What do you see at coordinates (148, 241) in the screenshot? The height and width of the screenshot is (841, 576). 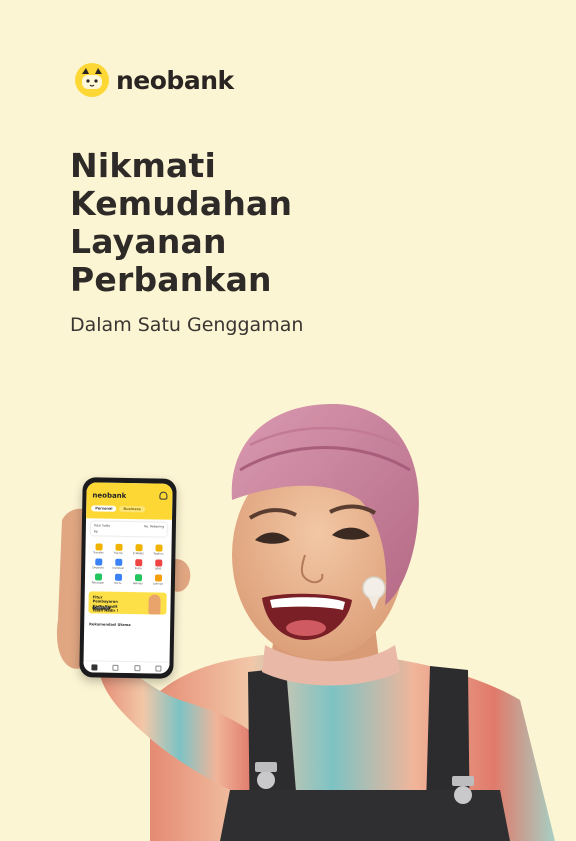 I see `headline-line: Layanan` at bounding box center [148, 241].